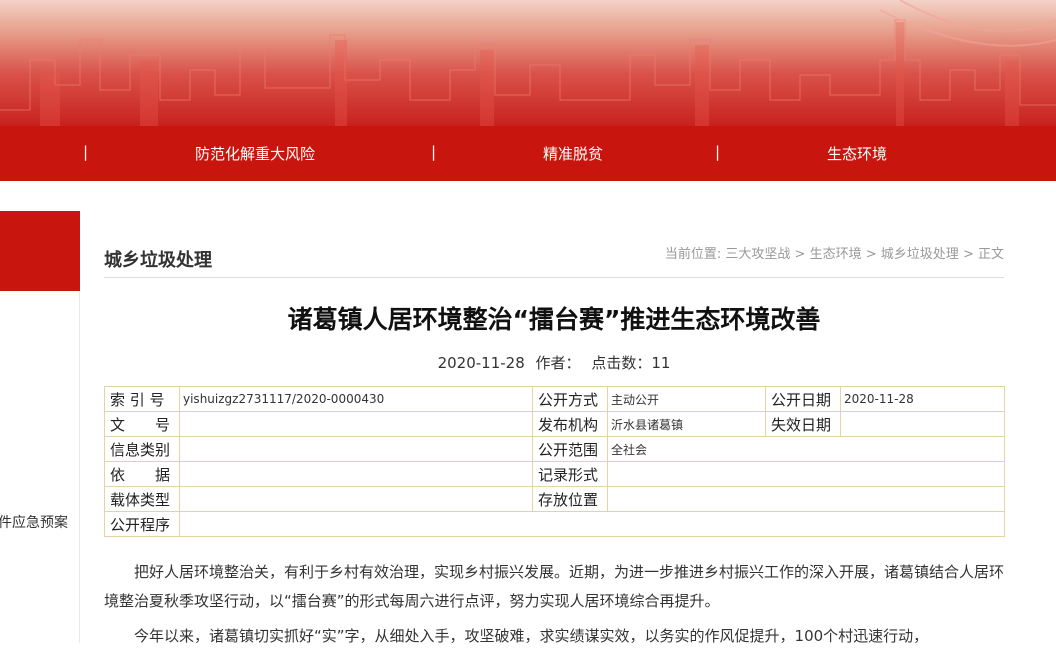  What do you see at coordinates (79, 467) in the screenshot?
I see `sidebar-divider` at bounding box center [79, 467].